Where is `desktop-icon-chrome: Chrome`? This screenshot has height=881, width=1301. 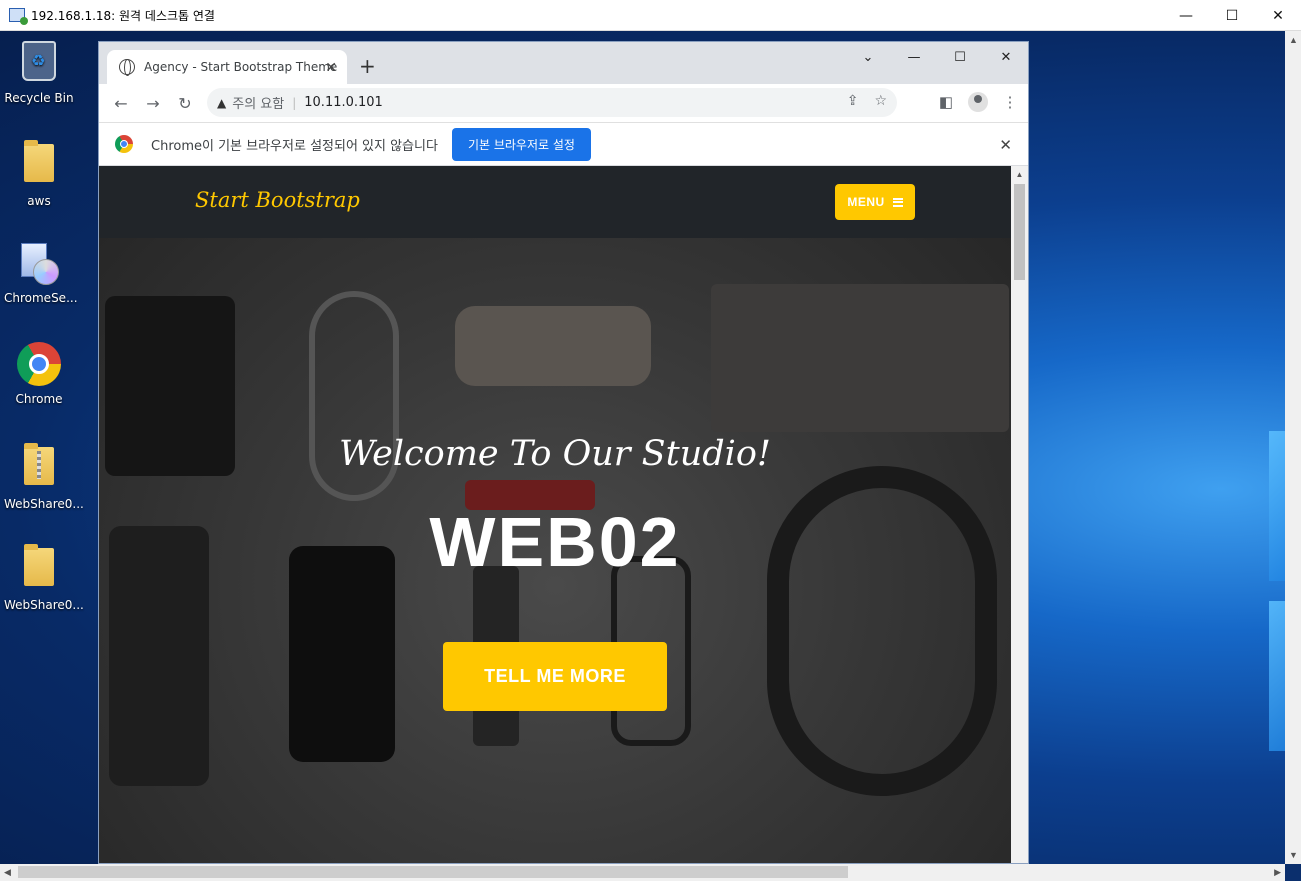 desktop-icon-chrome: Chrome is located at coordinates (39, 374).